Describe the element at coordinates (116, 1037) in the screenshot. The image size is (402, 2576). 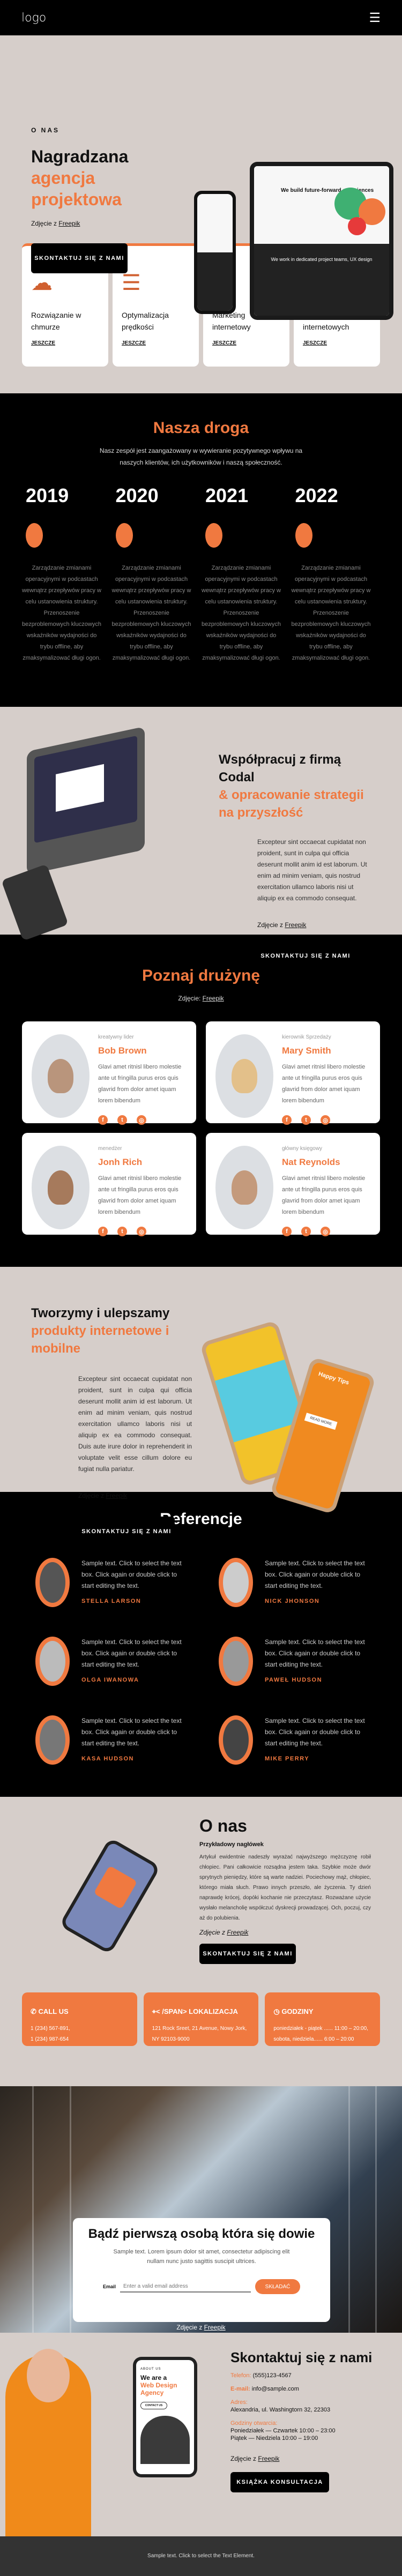
I see `member-role: kreatywny lider` at that location.